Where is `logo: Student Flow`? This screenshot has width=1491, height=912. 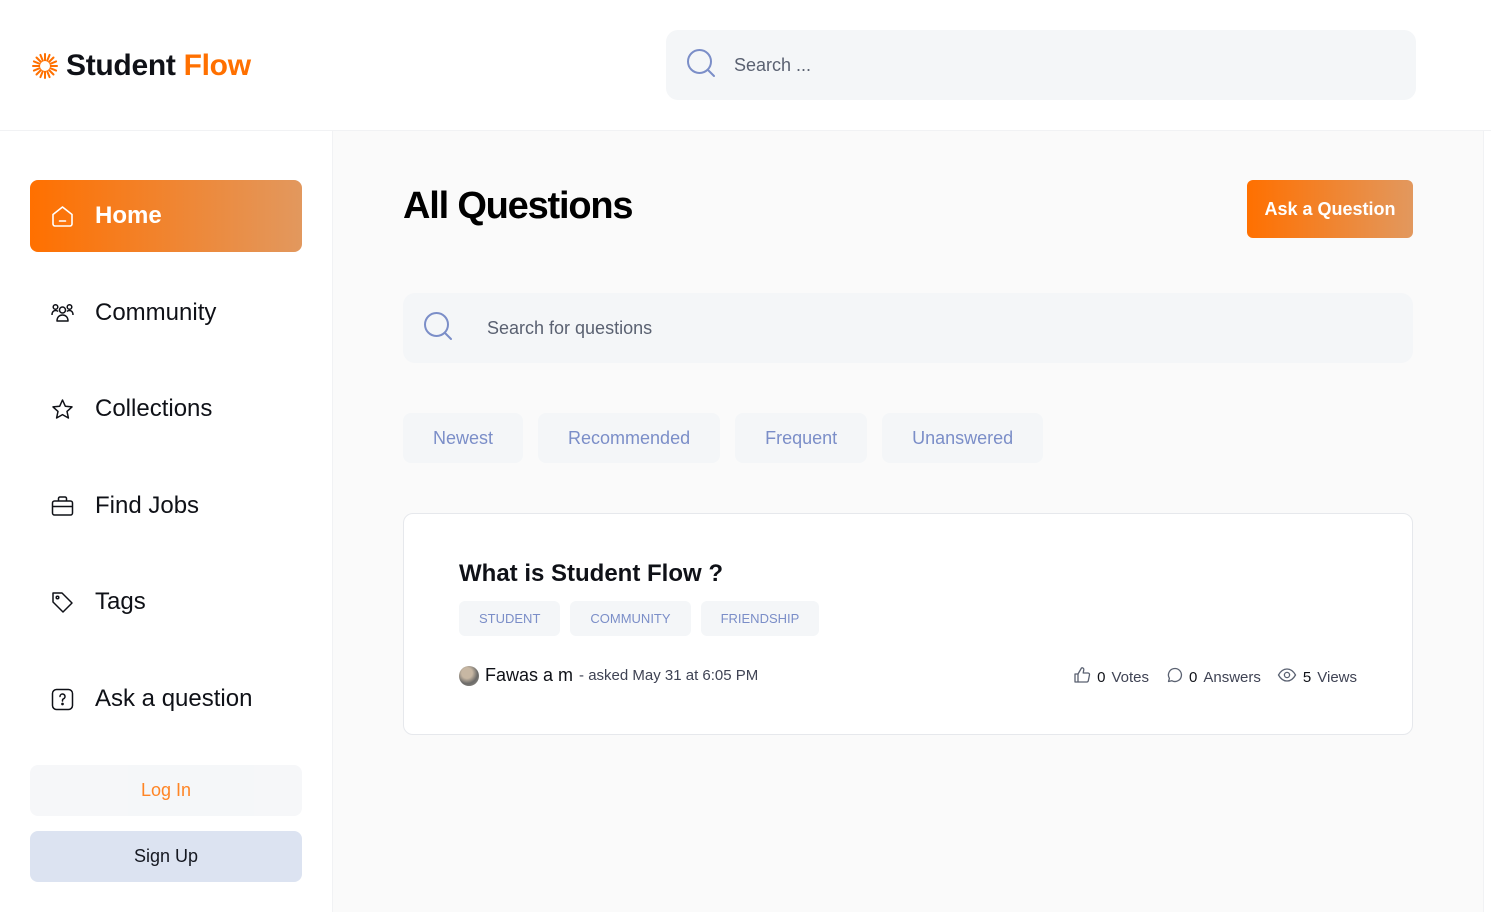 logo: Student Flow is located at coordinates (140, 66).